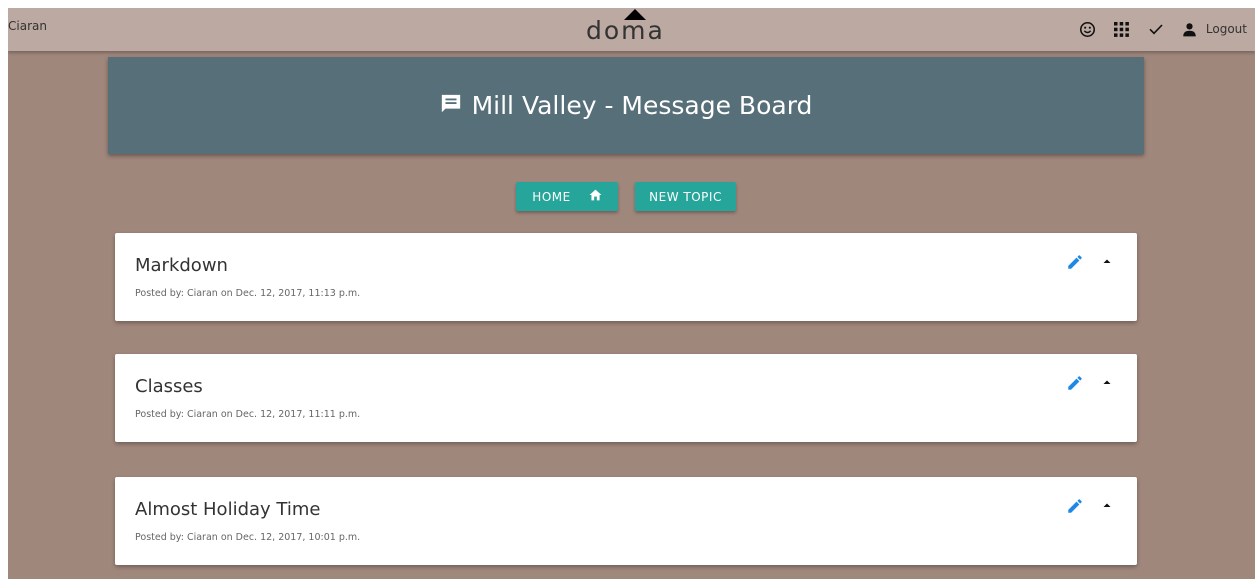 This screenshot has width=1255, height=579. What do you see at coordinates (27, 26) in the screenshot?
I see `nav-username: Ciaran` at bounding box center [27, 26].